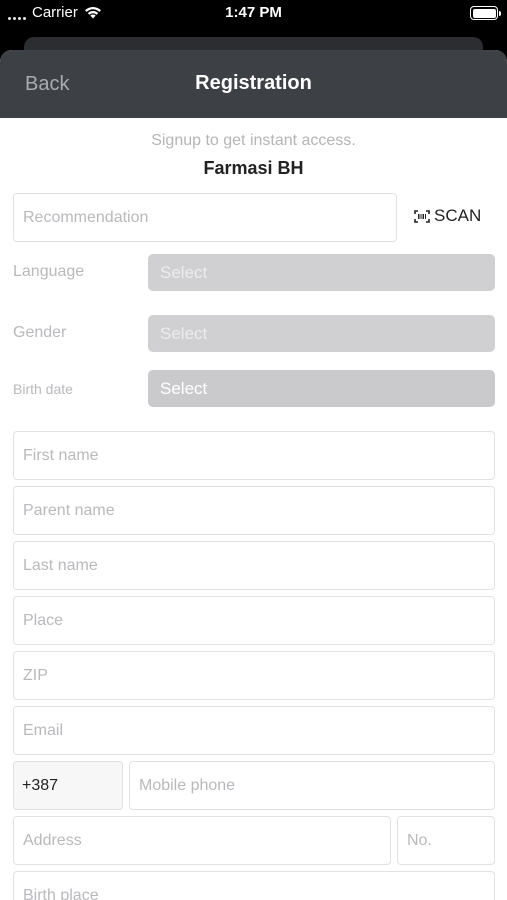 The width and height of the screenshot is (507, 900). I want to click on birth-place-input, so click(254, 886).